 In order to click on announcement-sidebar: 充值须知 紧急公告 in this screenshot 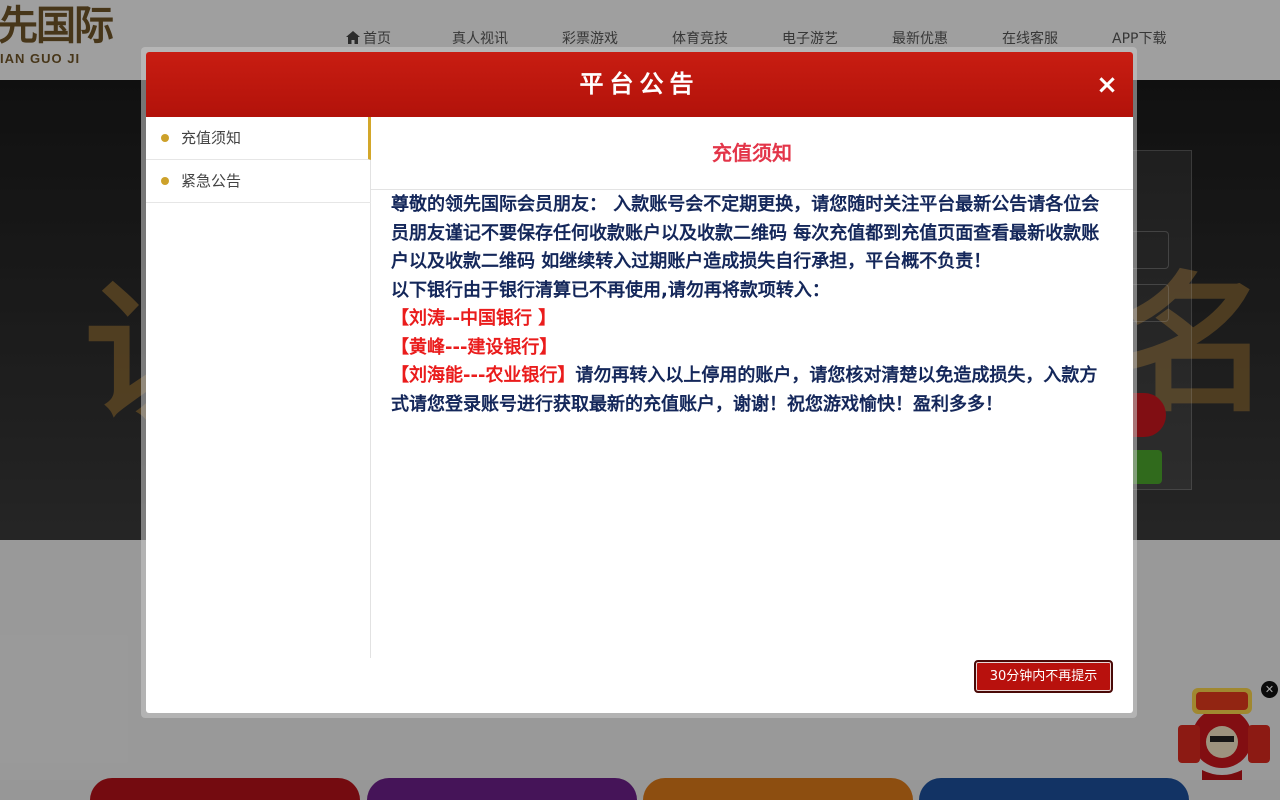, I will do `click(258, 387)`.